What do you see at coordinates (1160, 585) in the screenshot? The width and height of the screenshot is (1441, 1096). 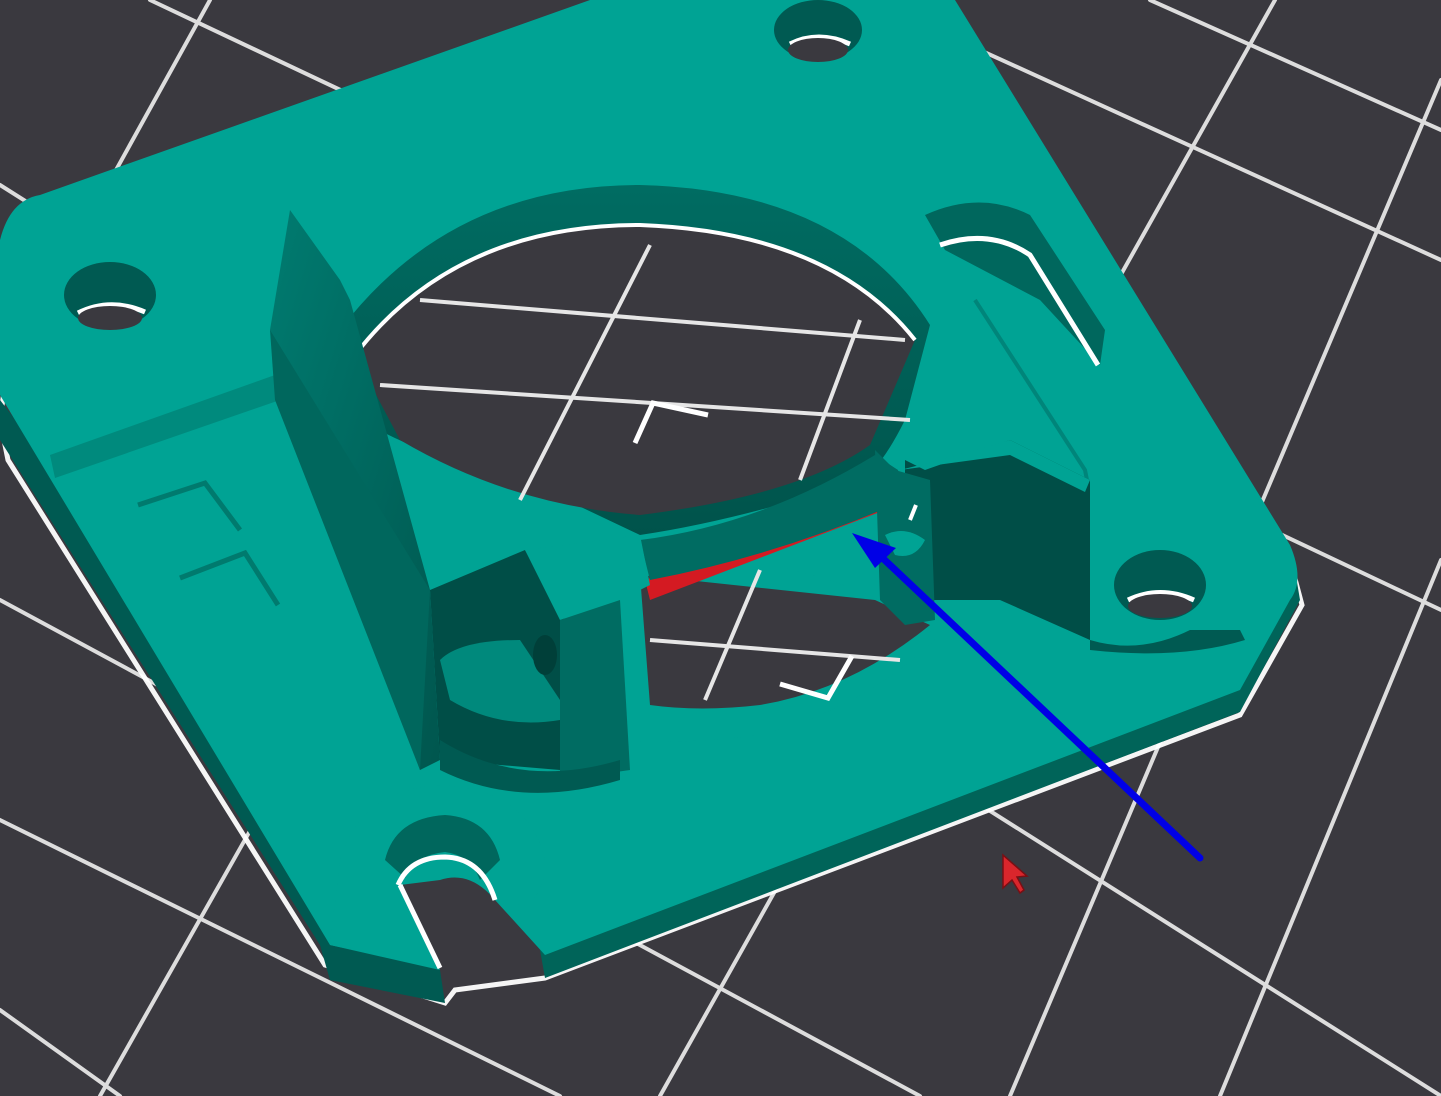 I see `mounting-hole-right` at bounding box center [1160, 585].